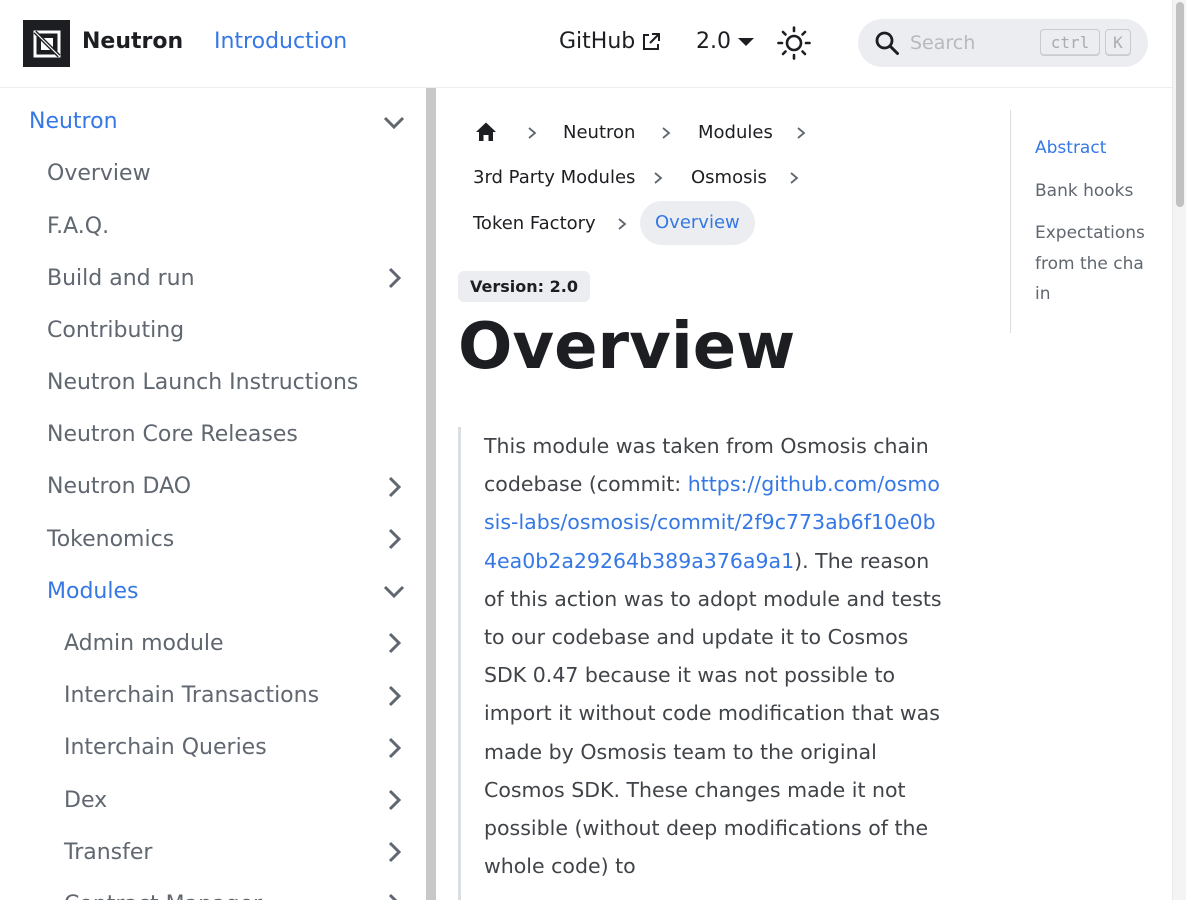  I want to click on sidebar-item-contributing: Contributing, so click(115, 330).